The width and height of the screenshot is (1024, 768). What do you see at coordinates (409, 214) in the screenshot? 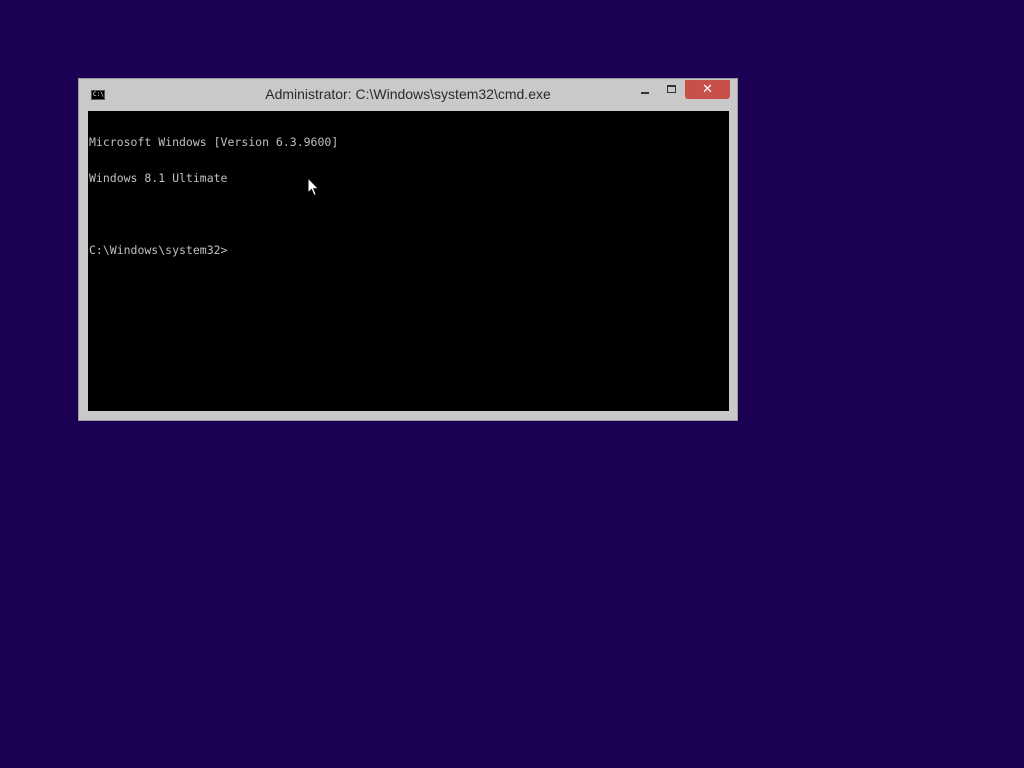
I see `console-line-blank` at bounding box center [409, 214].